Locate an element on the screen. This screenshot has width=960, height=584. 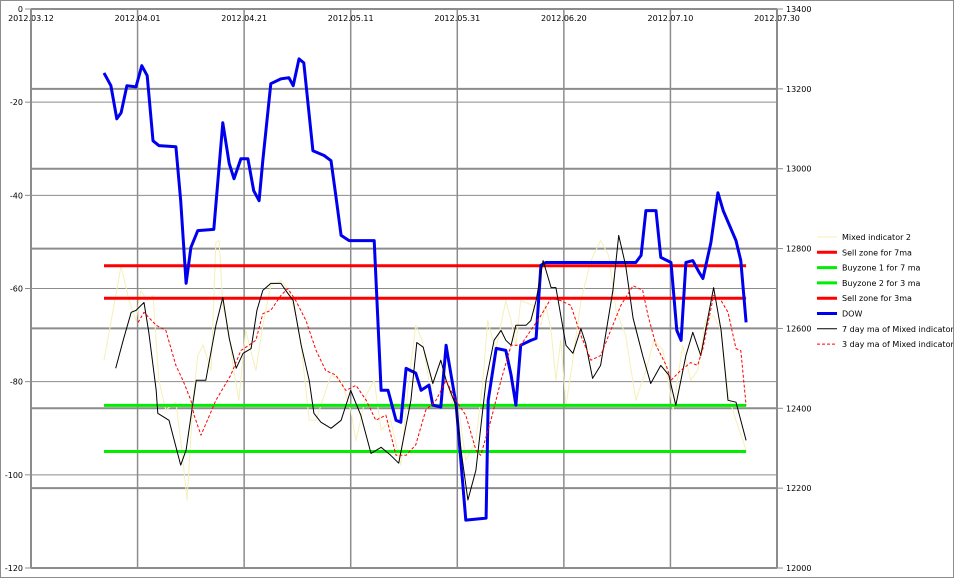
left-tick-label: -100 is located at coordinates (14, 475).